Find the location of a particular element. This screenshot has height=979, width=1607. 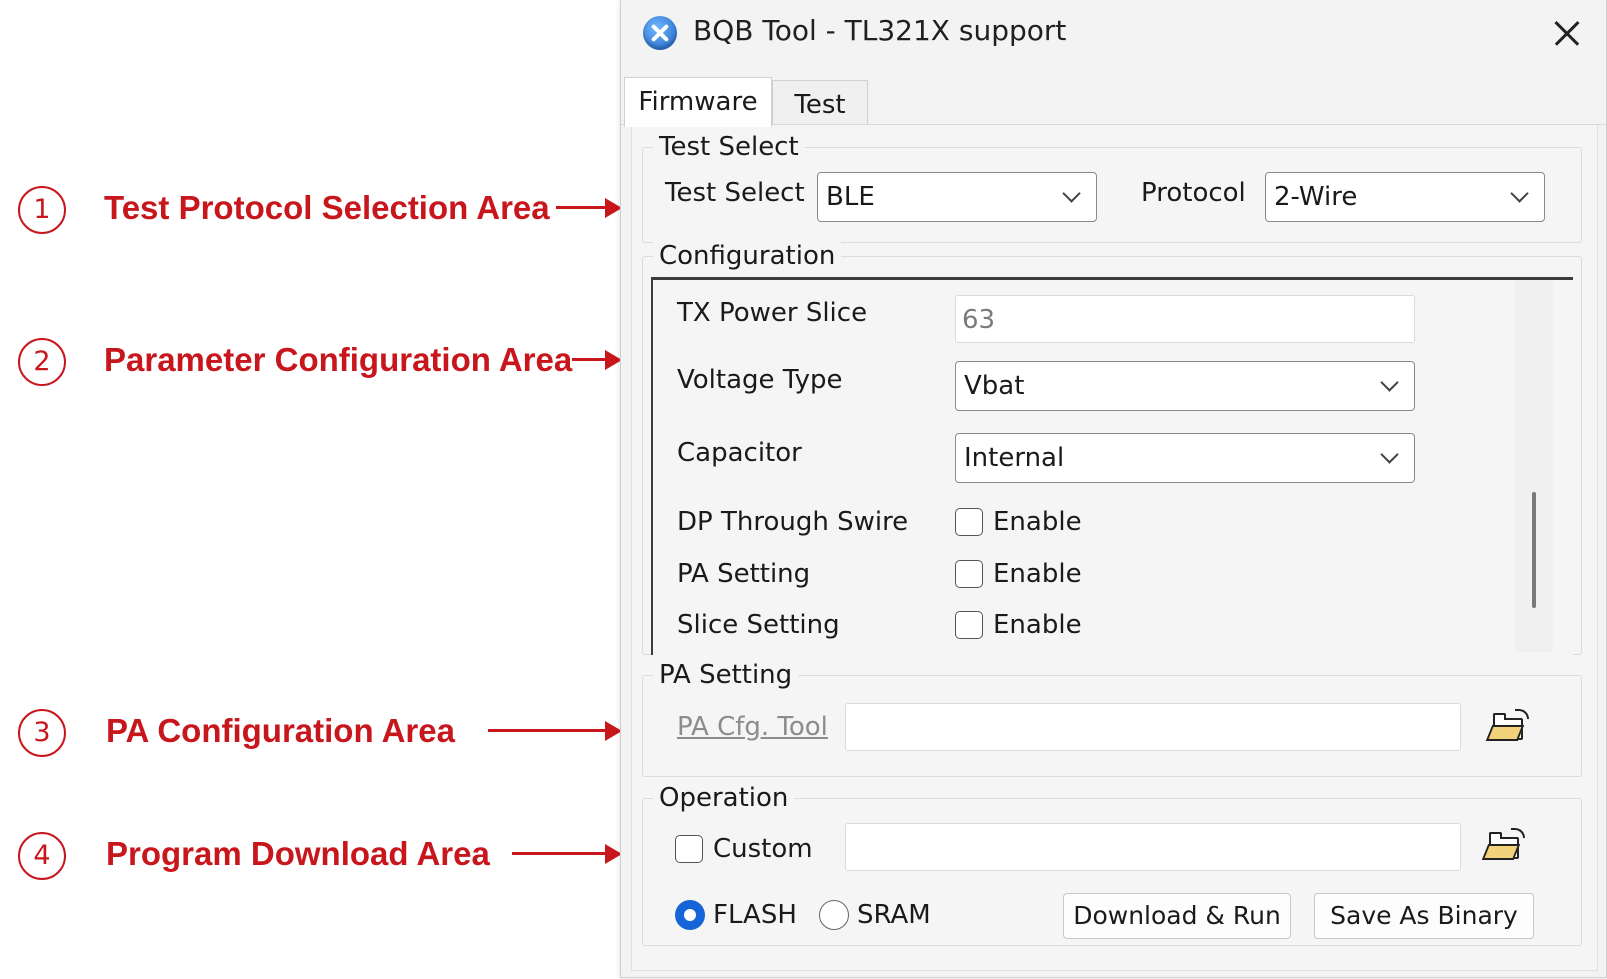

vertical-scrollbar is located at coordinates (1534, 466).